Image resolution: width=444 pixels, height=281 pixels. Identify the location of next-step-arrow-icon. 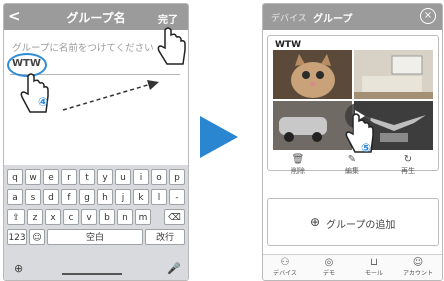
(219, 137).